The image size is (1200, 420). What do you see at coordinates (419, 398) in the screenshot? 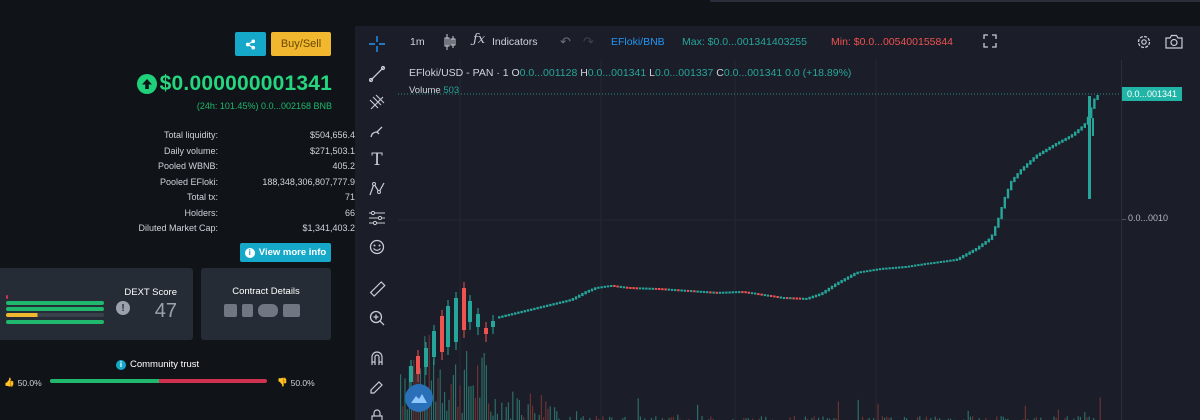
I see `dextools-logo-icon` at bounding box center [419, 398].